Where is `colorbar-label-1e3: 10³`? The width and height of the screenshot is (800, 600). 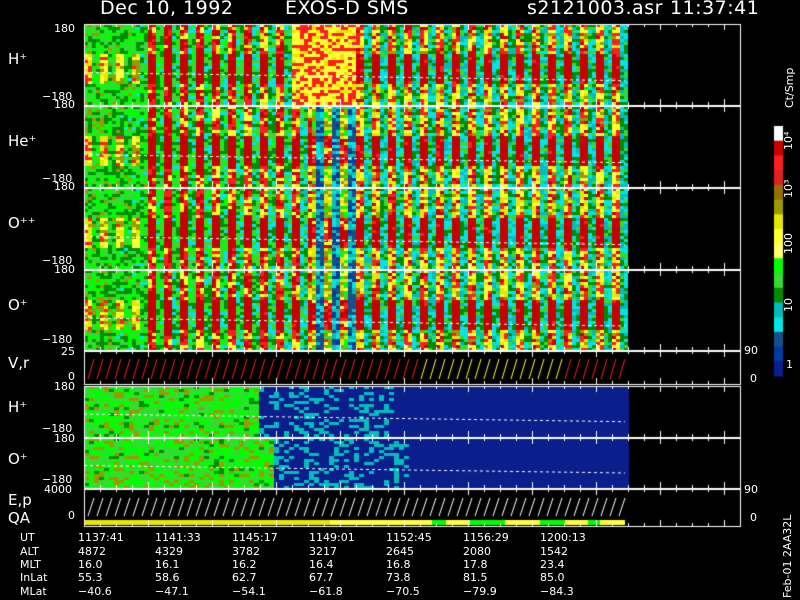 colorbar-label-1e3: 10³ is located at coordinates (788, 188).